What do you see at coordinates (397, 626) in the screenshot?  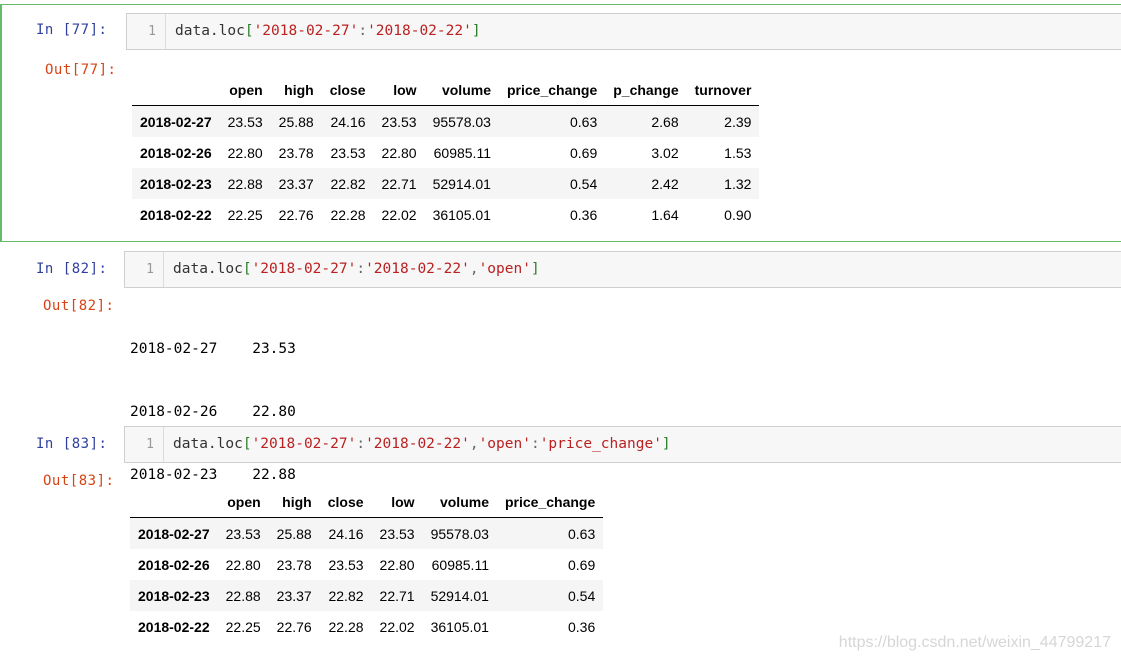 I see `table-cell: 22.02` at bounding box center [397, 626].